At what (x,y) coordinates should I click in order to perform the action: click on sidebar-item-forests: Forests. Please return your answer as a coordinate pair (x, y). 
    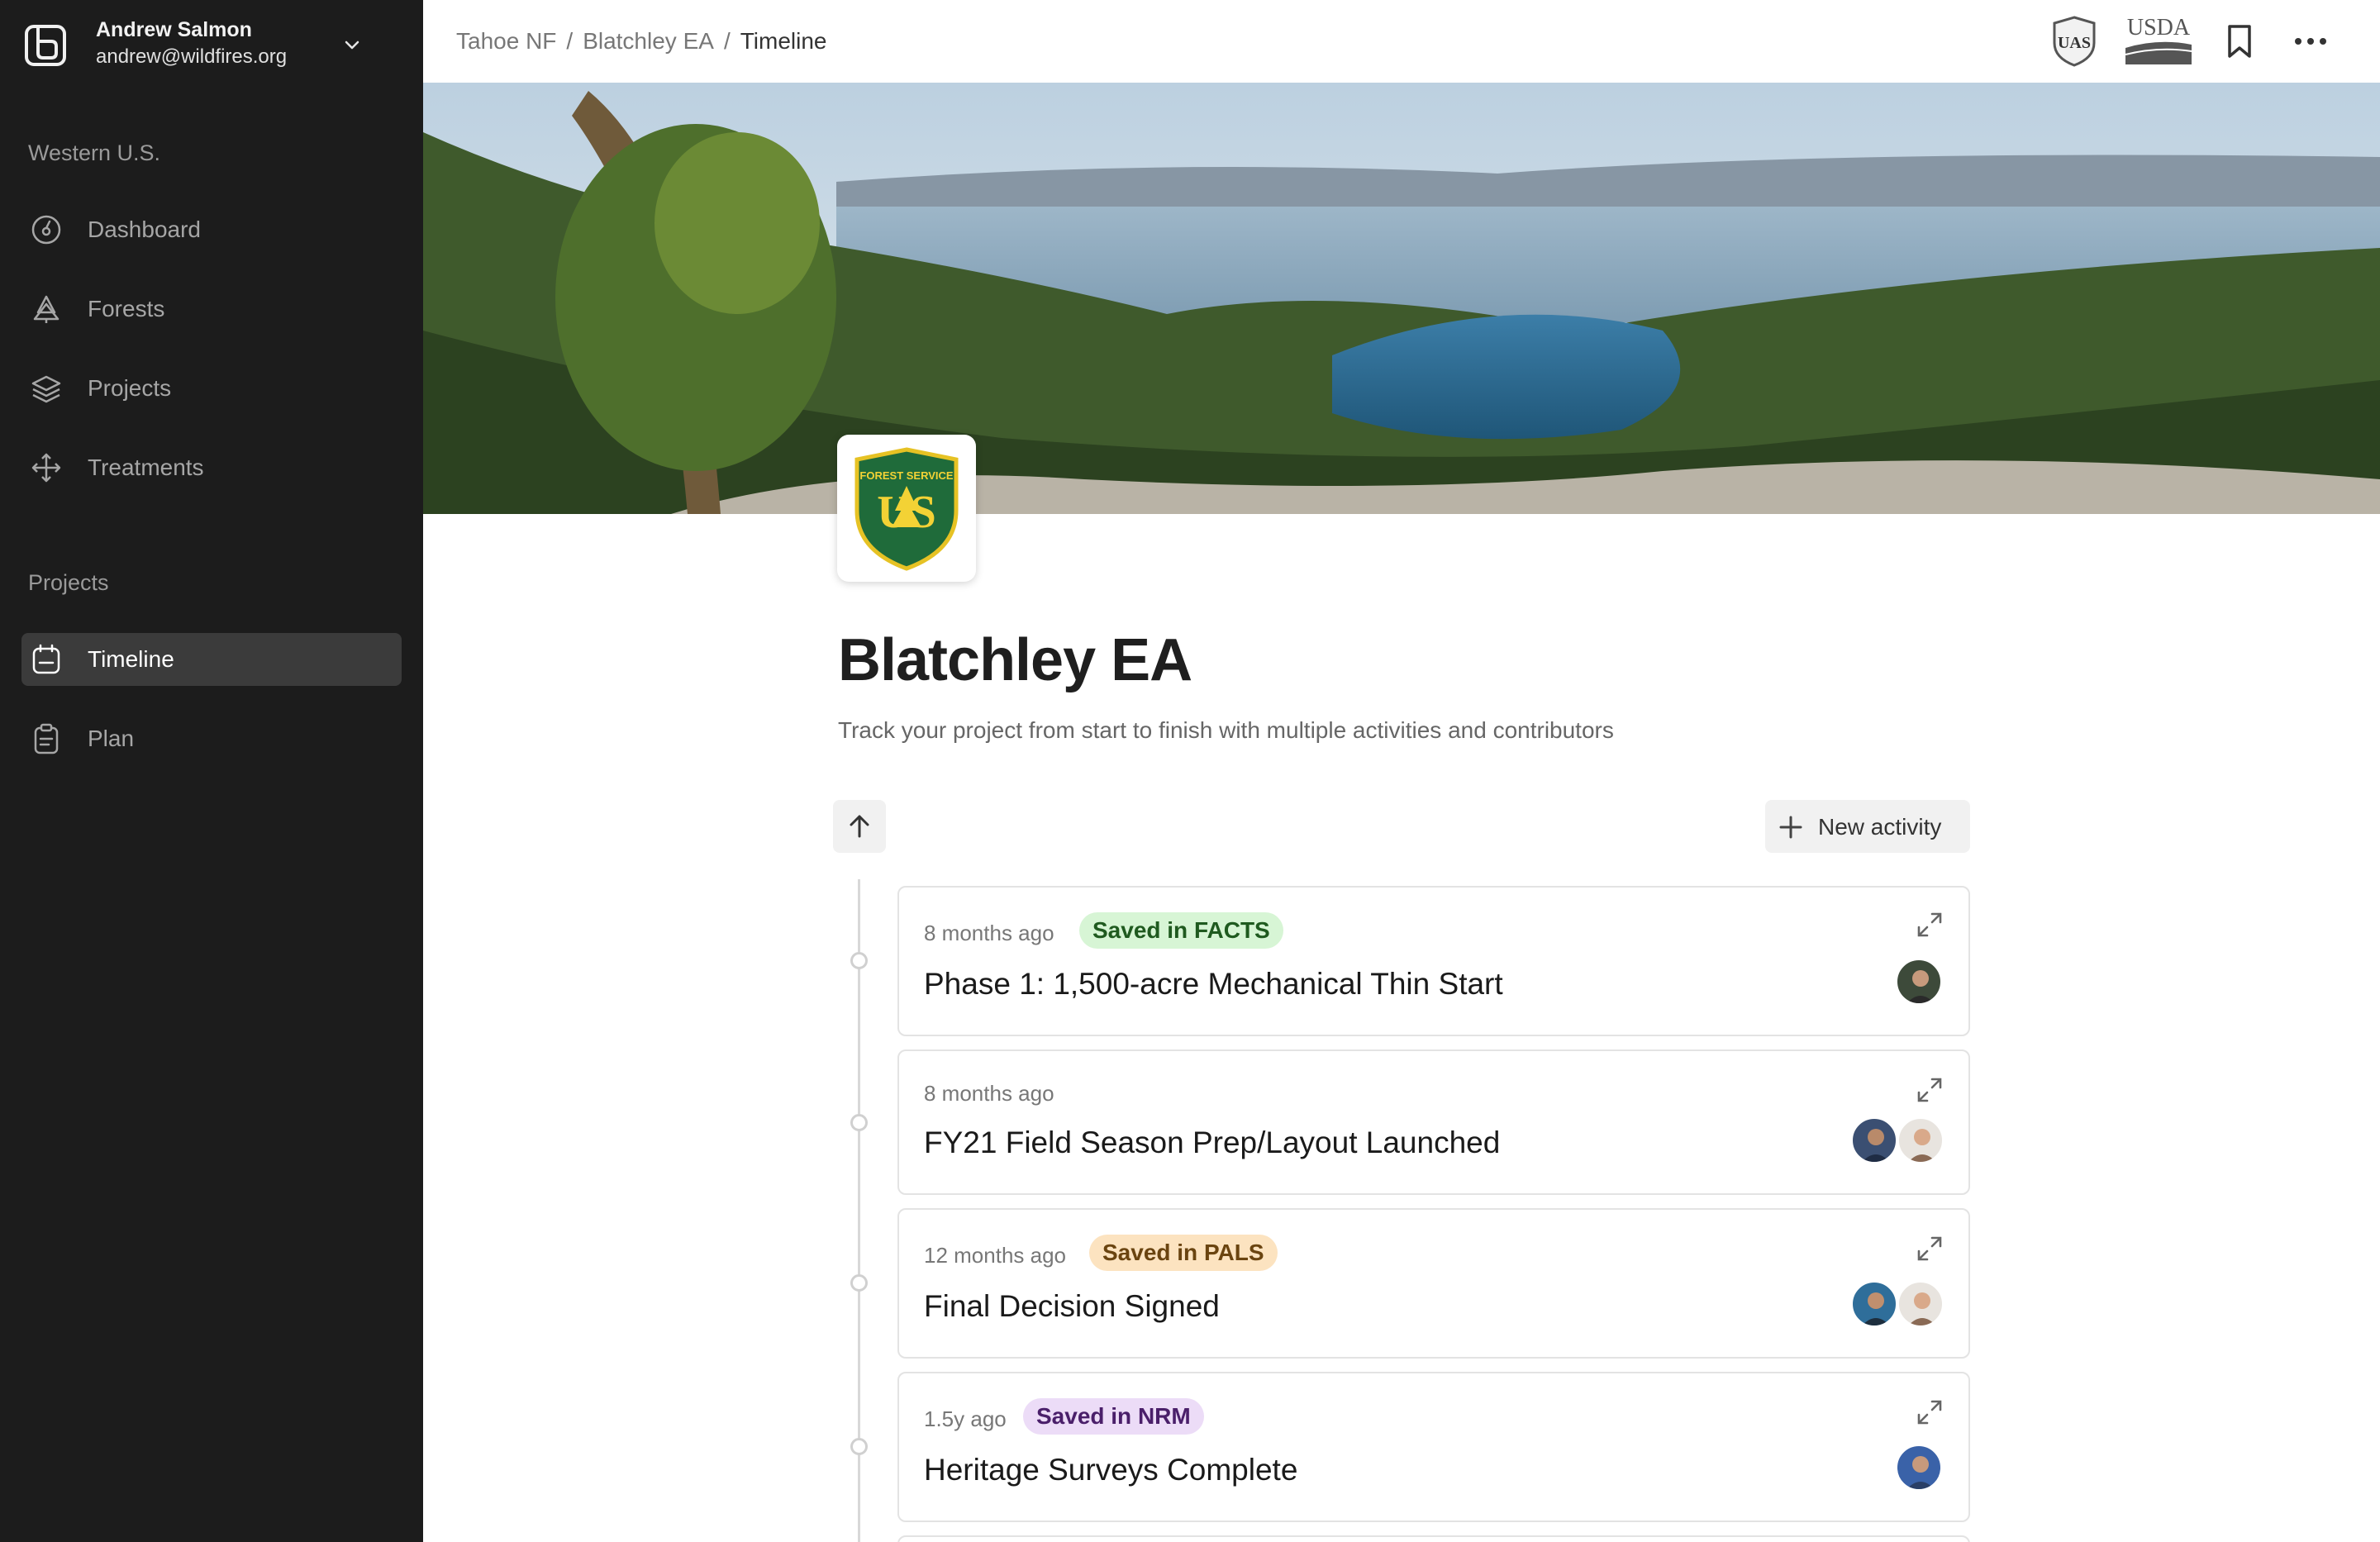
    Looking at the image, I should click on (211, 309).